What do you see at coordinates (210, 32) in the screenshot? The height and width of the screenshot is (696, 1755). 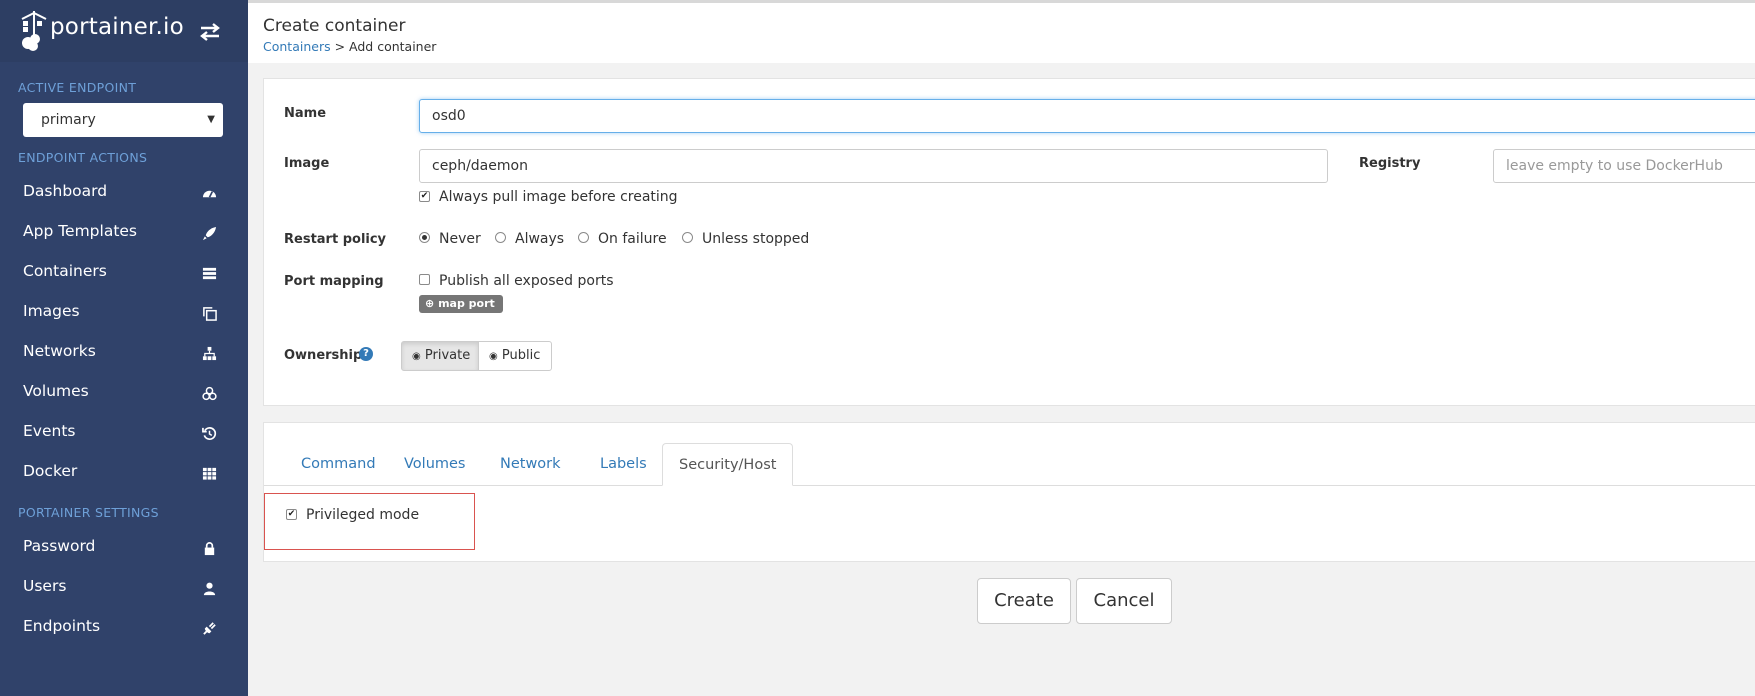 I see `exchange-icon` at bounding box center [210, 32].